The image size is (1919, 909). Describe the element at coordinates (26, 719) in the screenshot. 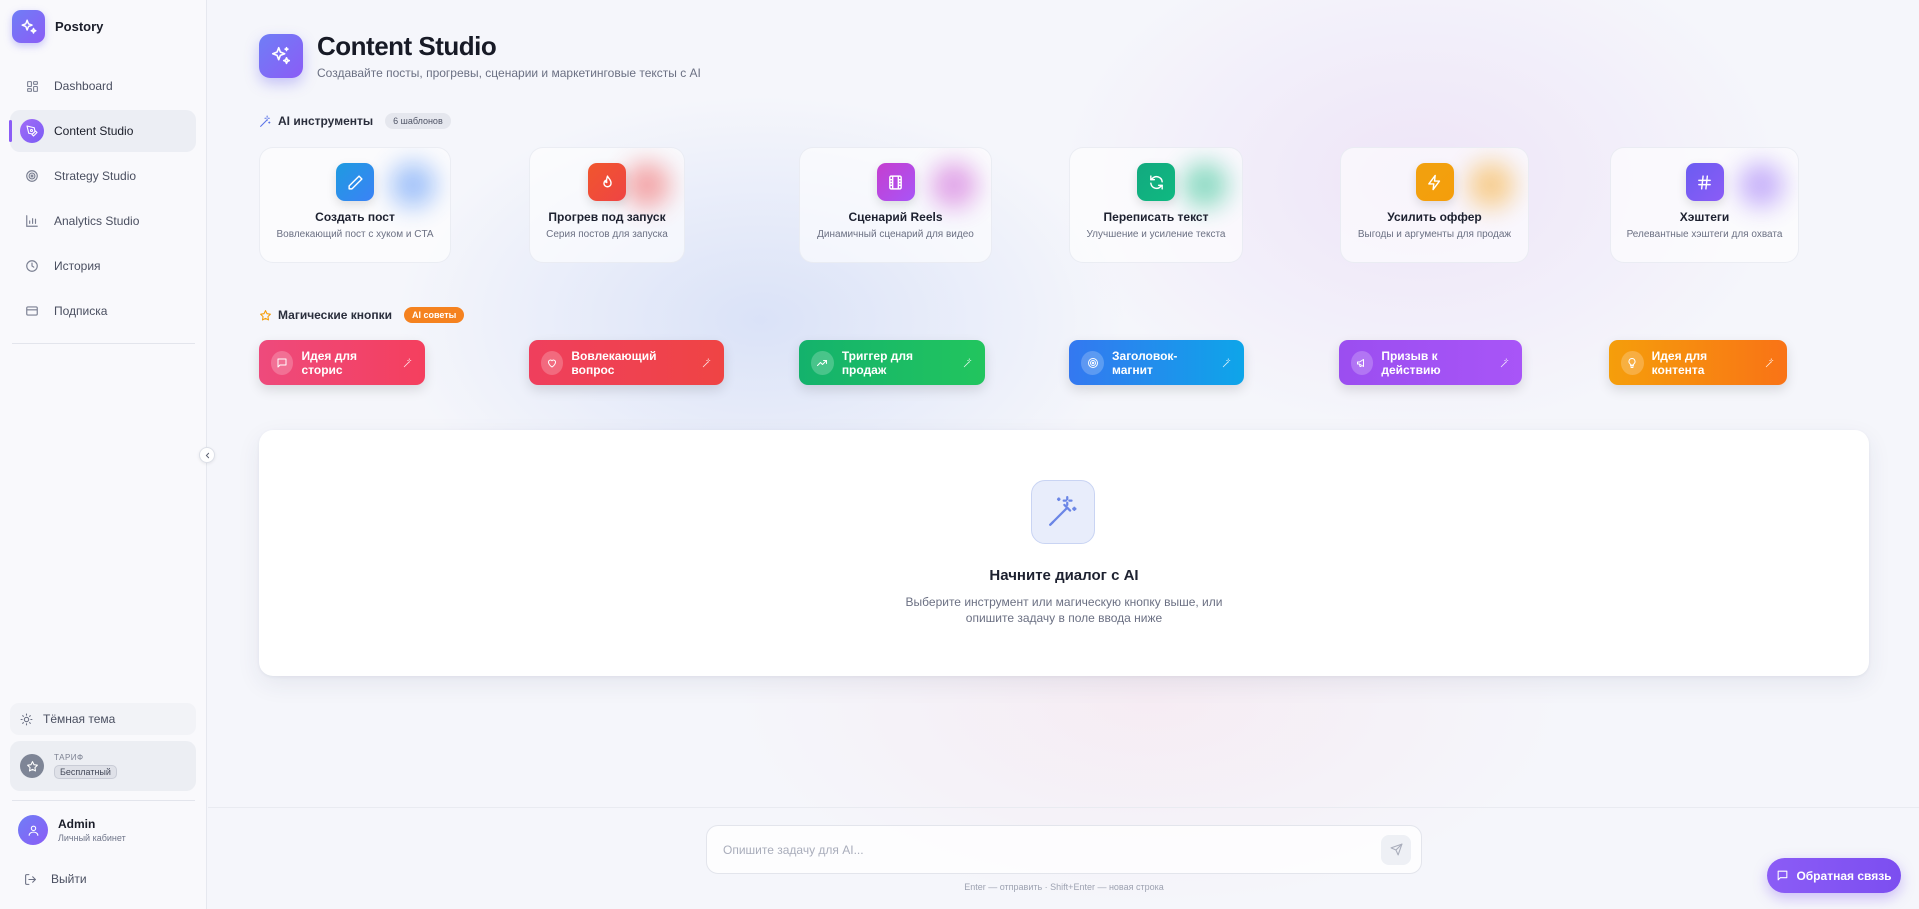

I see `sun-icon` at that location.